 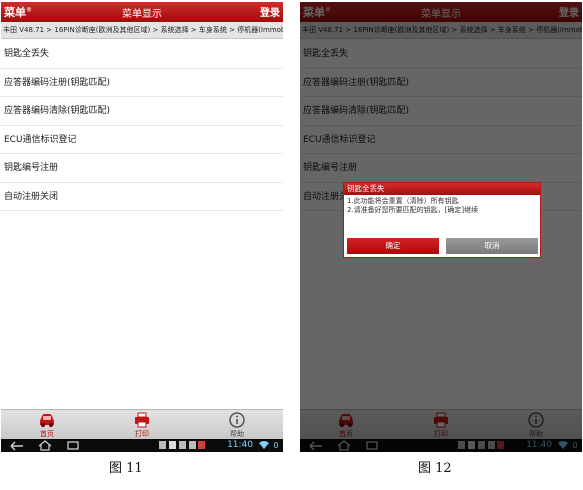 What do you see at coordinates (142, 111) in the screenshot?
I see `menu-item-transponder-clear: 应答器编码清除(钥匙匹配)` at bounding box center [142, 111].